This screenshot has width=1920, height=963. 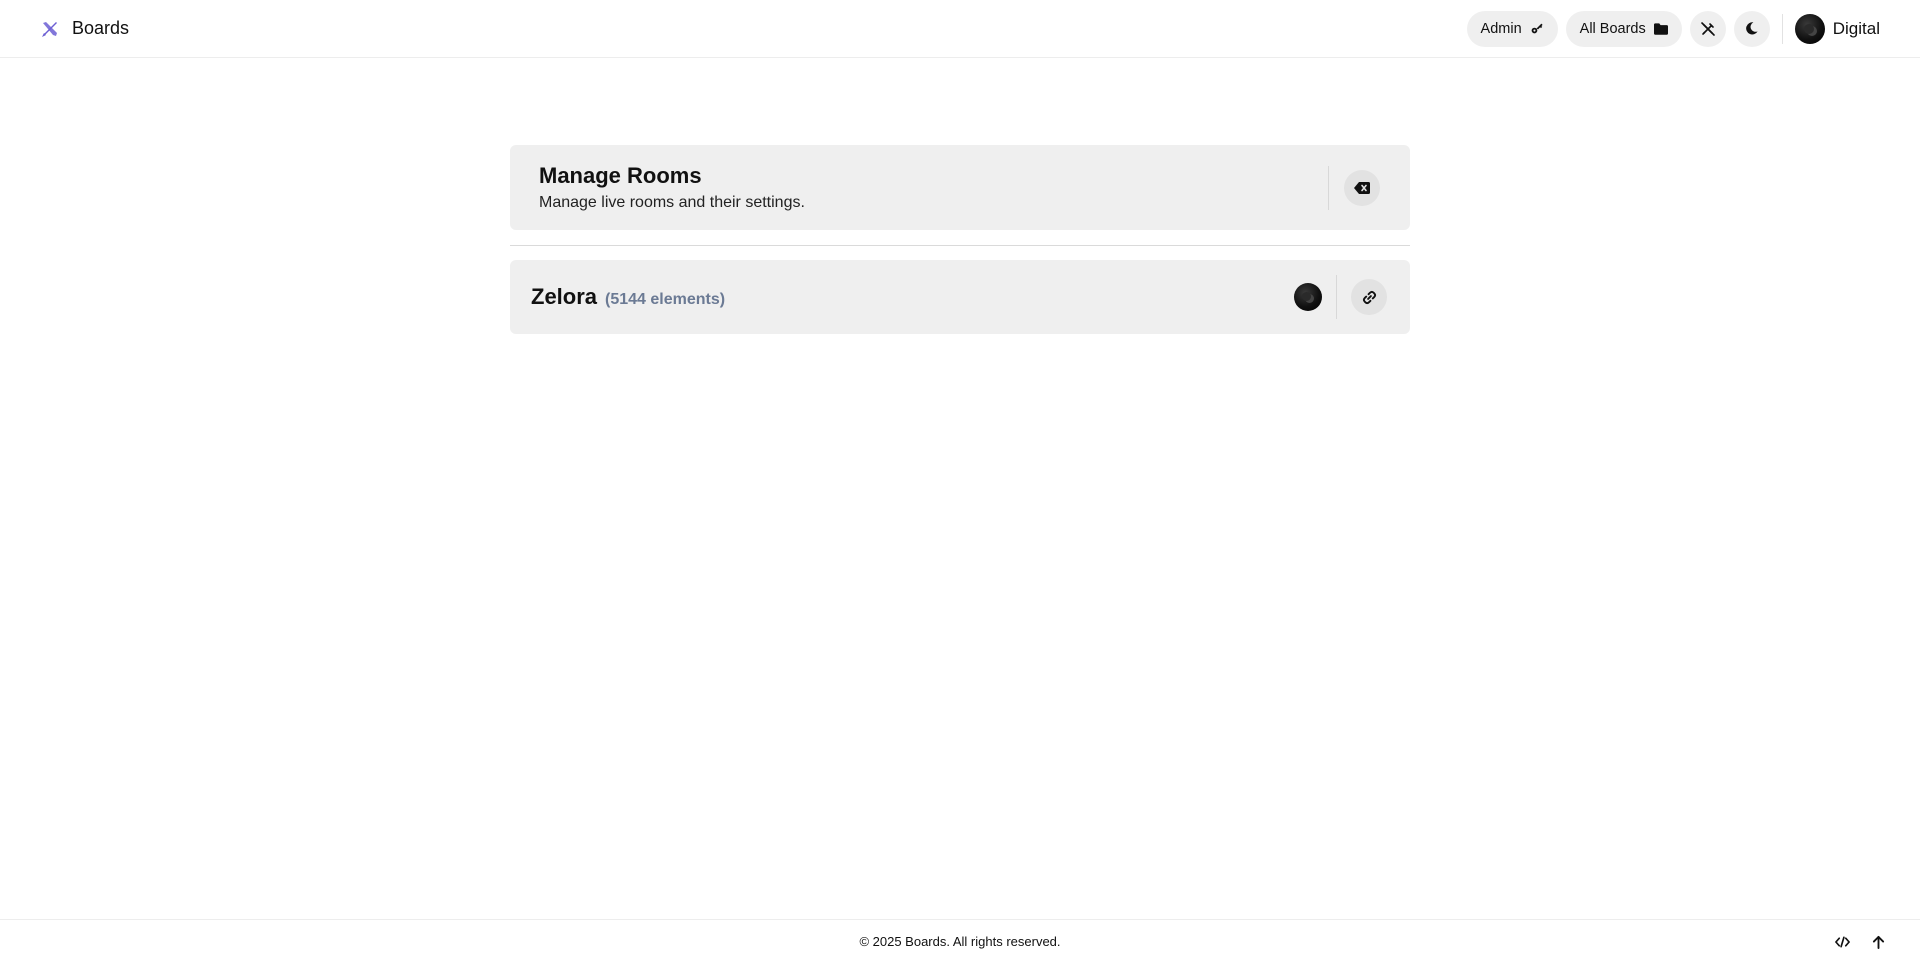 I want to click on room-actions, so click(x=1340, y=297).